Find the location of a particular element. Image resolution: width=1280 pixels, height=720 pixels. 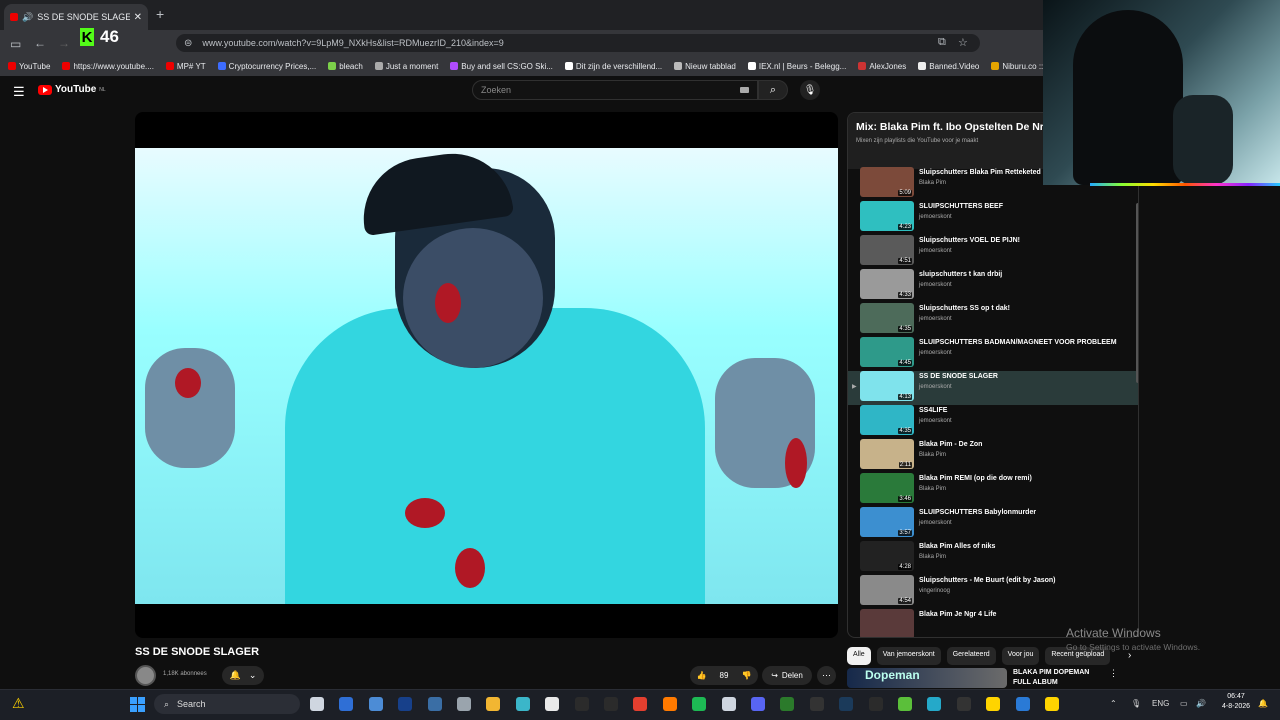

filter-chip: Van jemoerskont is located at coordinates (908, 656).